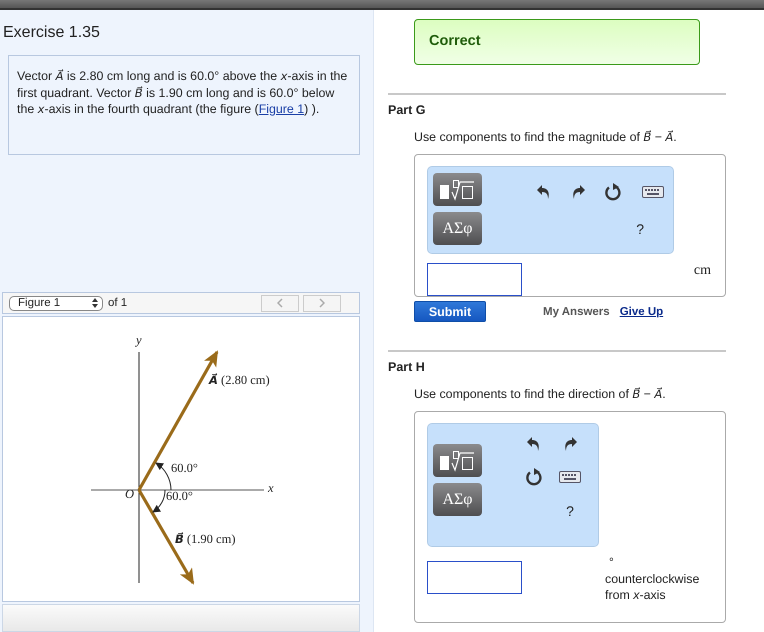  What do you see at coordinates (652, 587) in the screenshot?
I see `unit-note: counterclockwise from x-axis` at bounding box center [652, 587].